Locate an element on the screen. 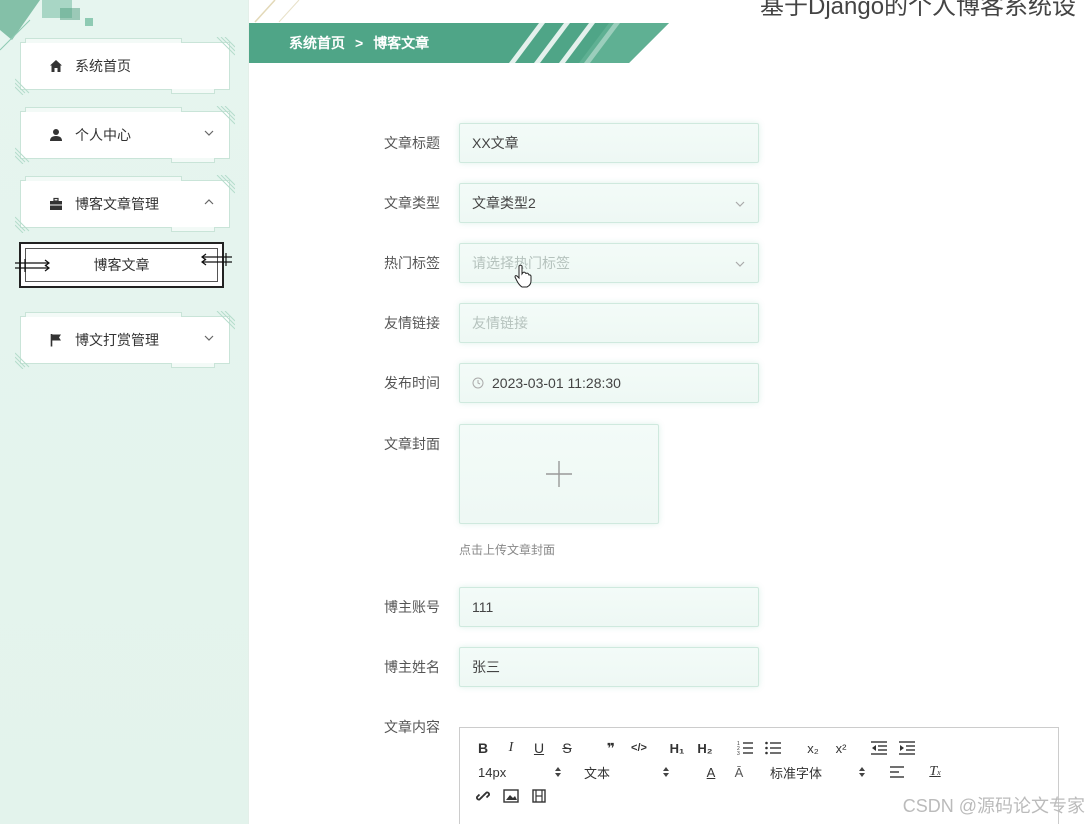 The height and width of the screenshot is (824, 1089). publish-time-picker: 2023-03-01 11:28:30 is located at coordinates (609, 383).